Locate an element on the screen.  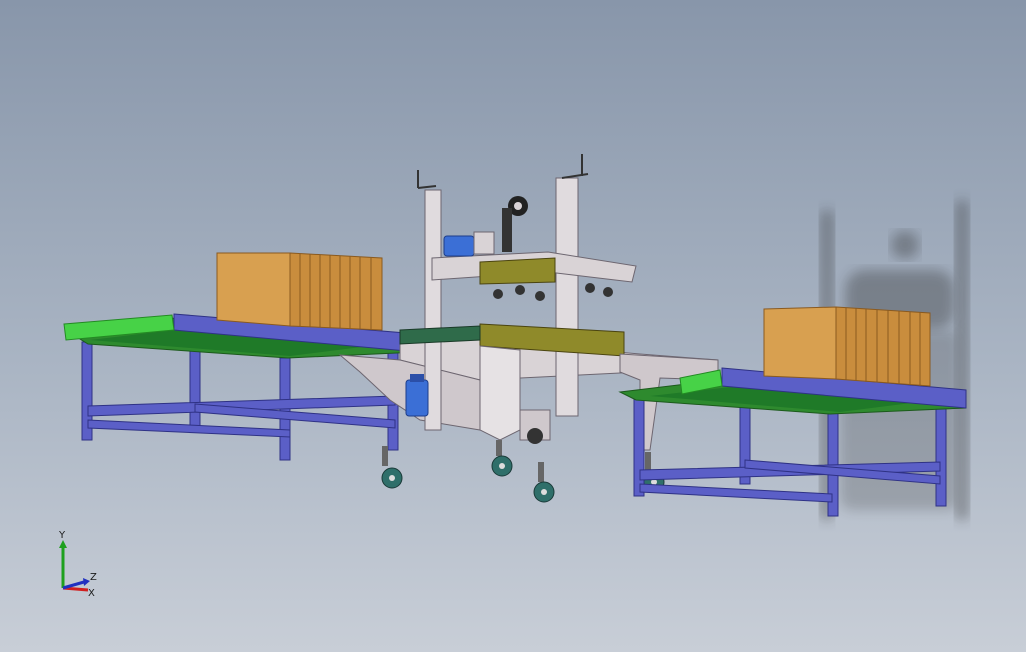
lower-motor is located at coordinates (417, 398).